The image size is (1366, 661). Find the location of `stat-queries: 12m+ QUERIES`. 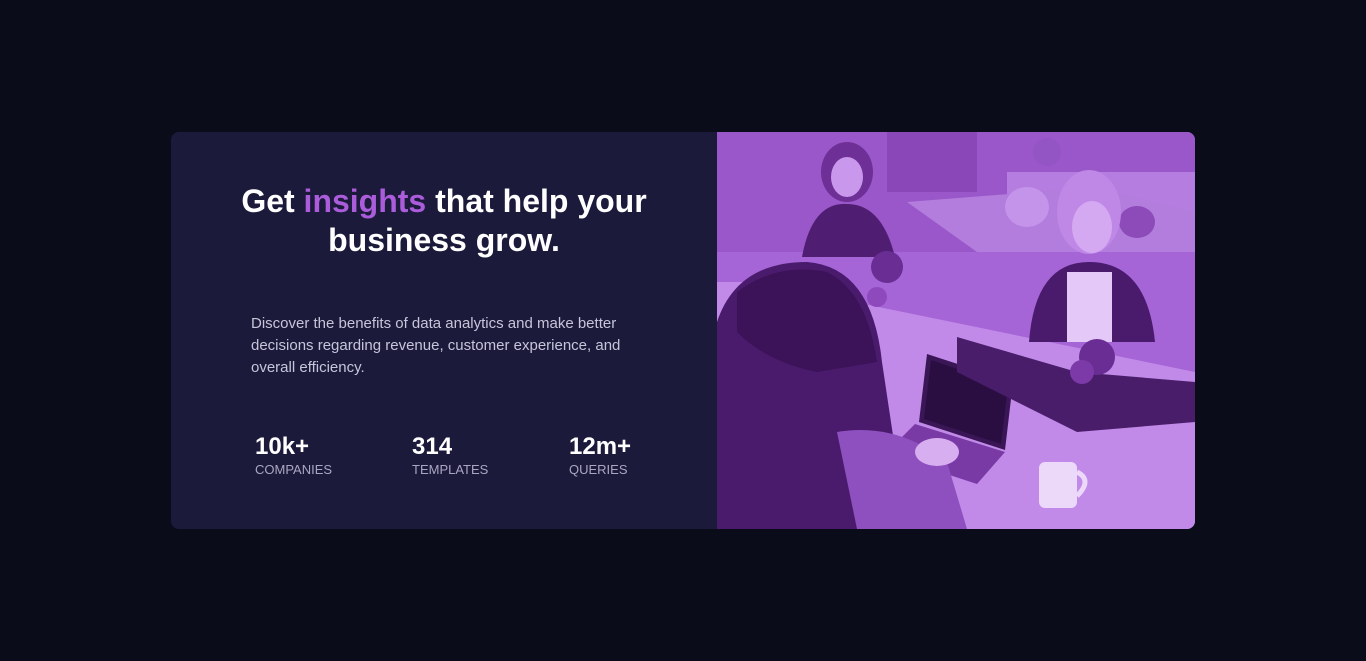

stat-queries: 12m+ QUERIES is located at coordinates (600, 454).